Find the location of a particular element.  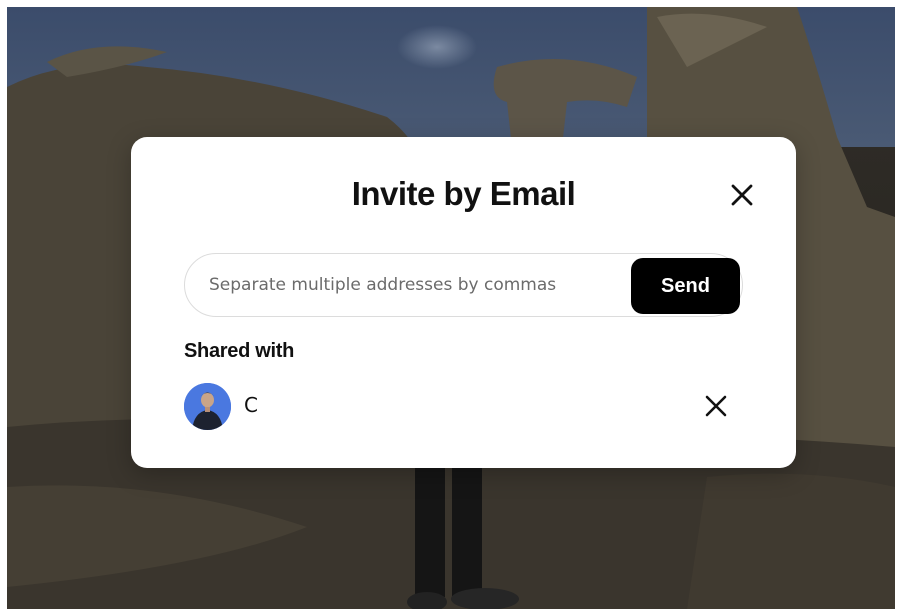

dialog-title: Invite by Email is located at coordinates (463, 193).